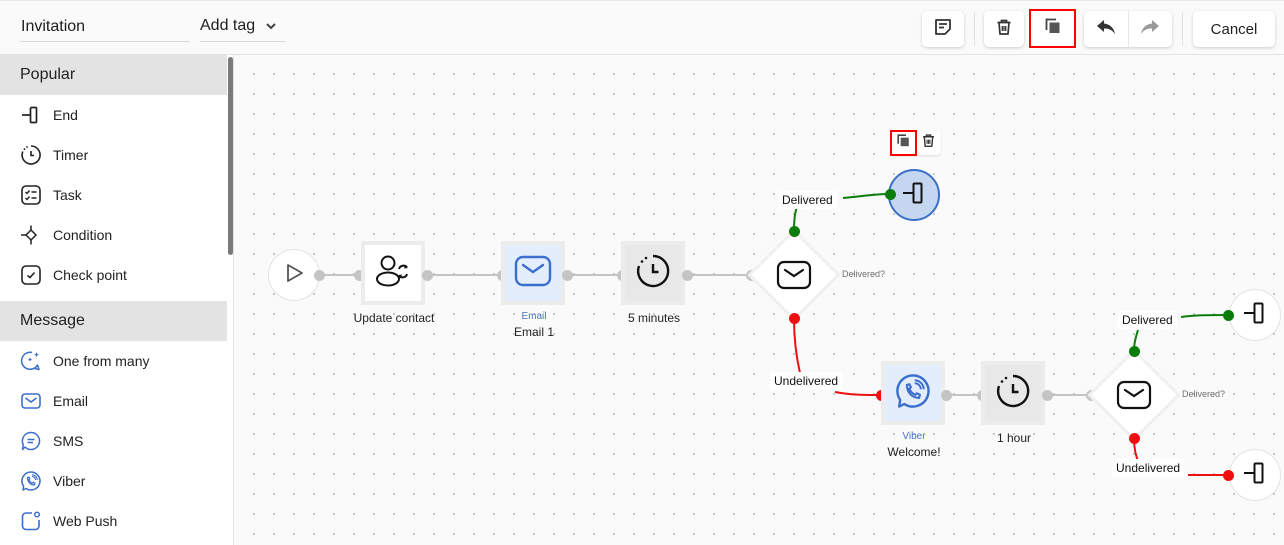 The width and height of the screenshot is (1284, 545). Describe the element at coordinates (113, 75) in the screenshot. I see `section-header-popular: Popular` at that location.